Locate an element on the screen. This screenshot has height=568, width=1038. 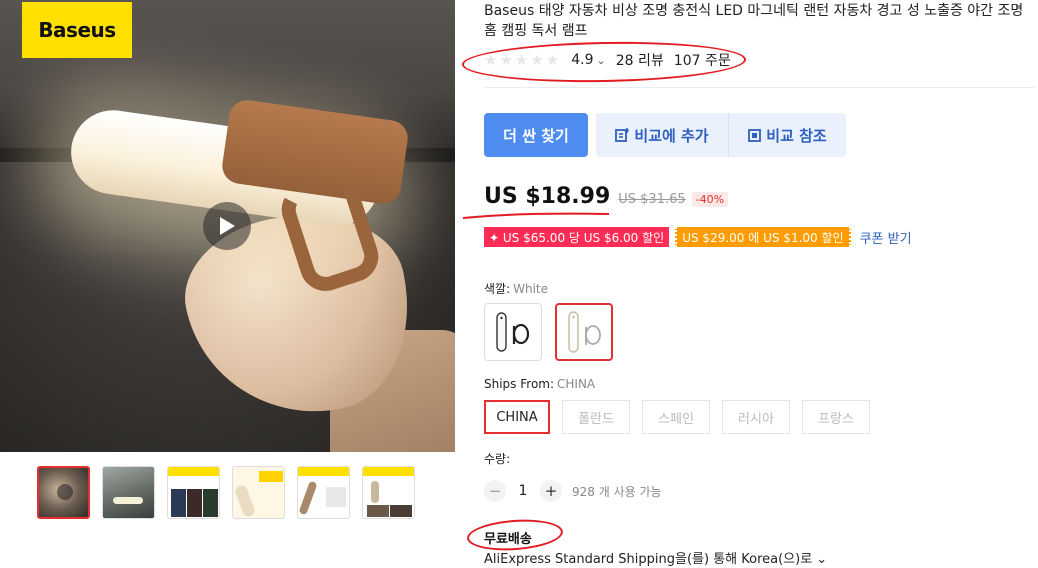
thumbnail-6-lamp is located at coordinates (375, 492).